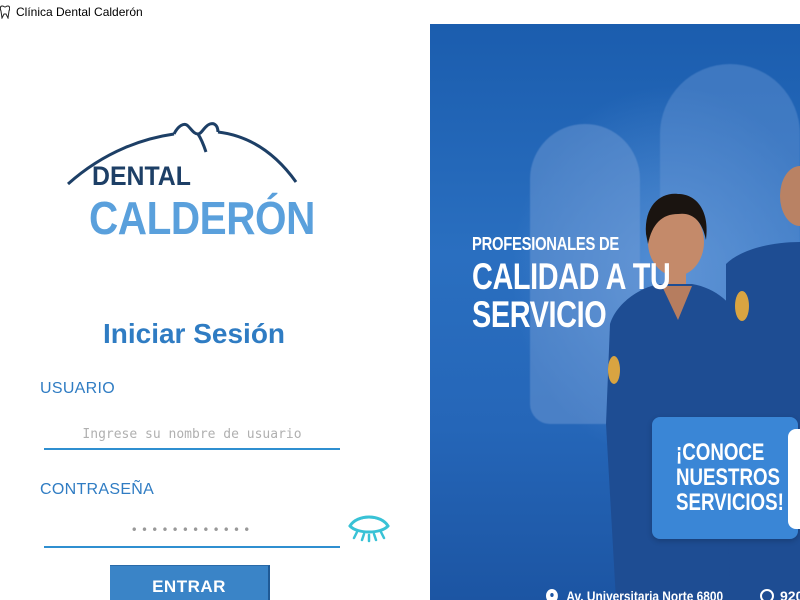 This screenshot has height=600, width=800. Describe the element at coordinates (571, 276) in the screenshot. I see `promo-headline-line1: CALIDAD A TU` at that location.